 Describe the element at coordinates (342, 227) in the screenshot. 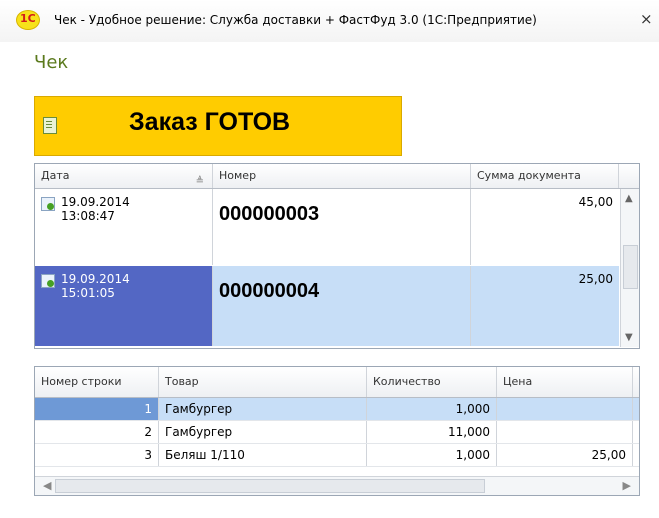

I see `number-cell: 000000003` at that location.